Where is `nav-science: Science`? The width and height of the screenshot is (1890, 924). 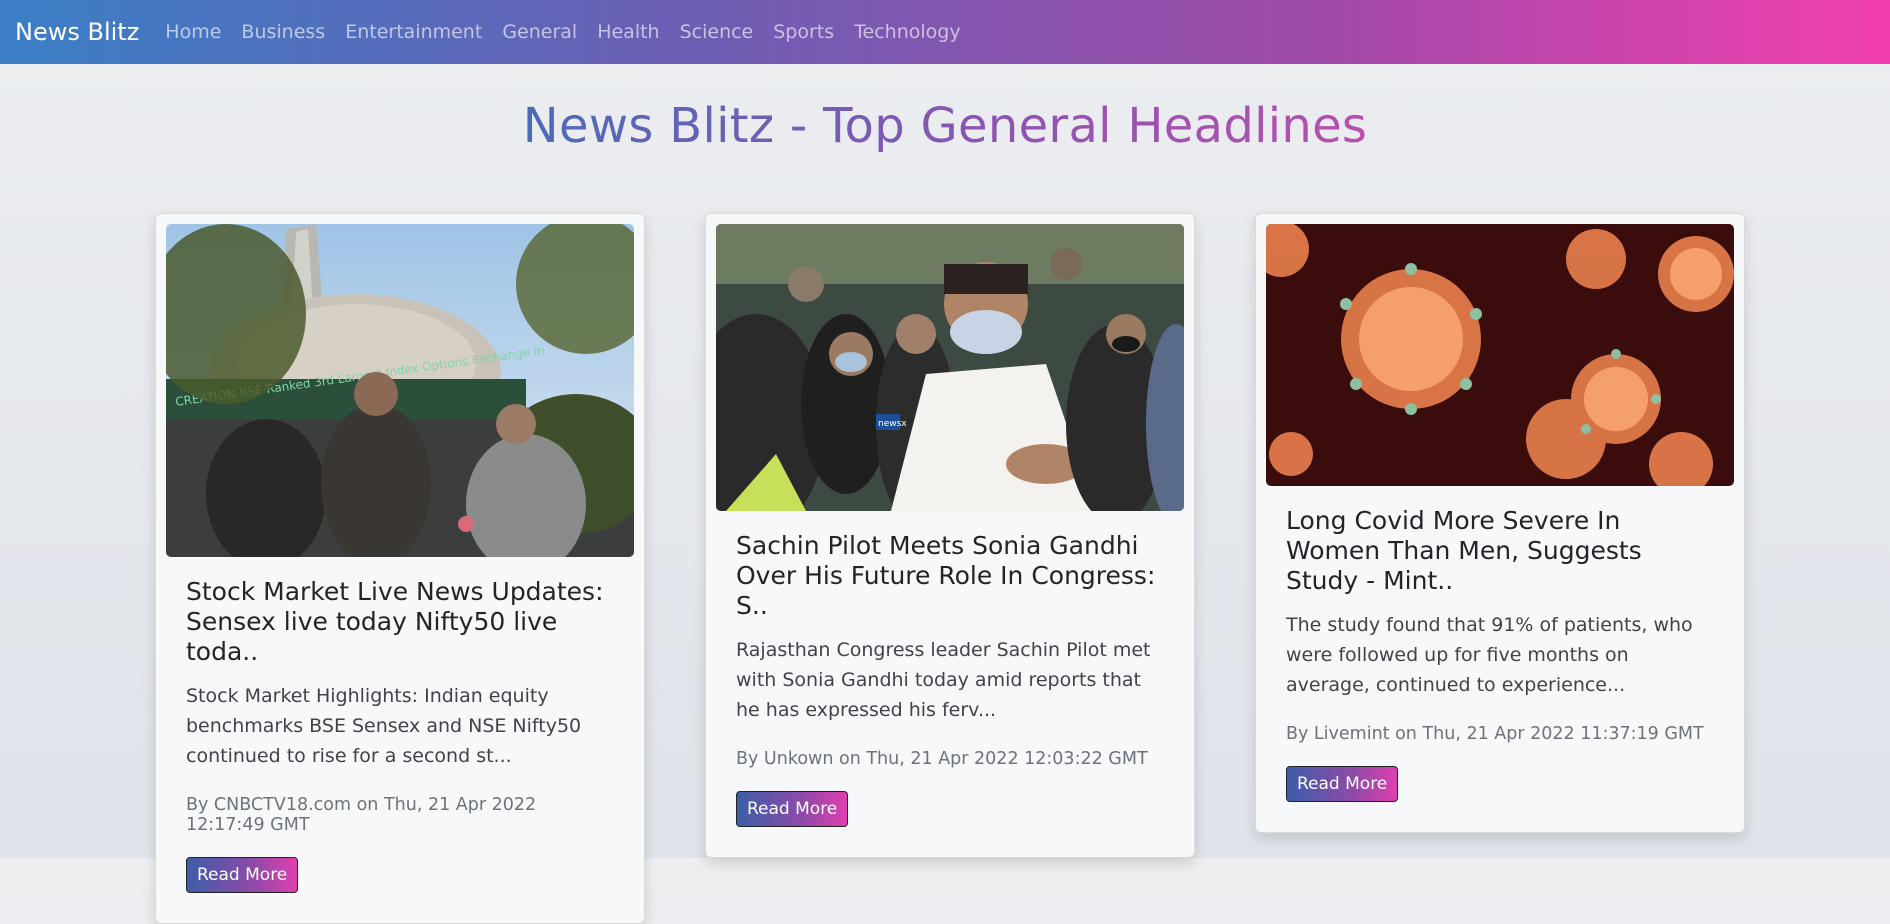
nav-science: Science is located at coordinates (717, 32).